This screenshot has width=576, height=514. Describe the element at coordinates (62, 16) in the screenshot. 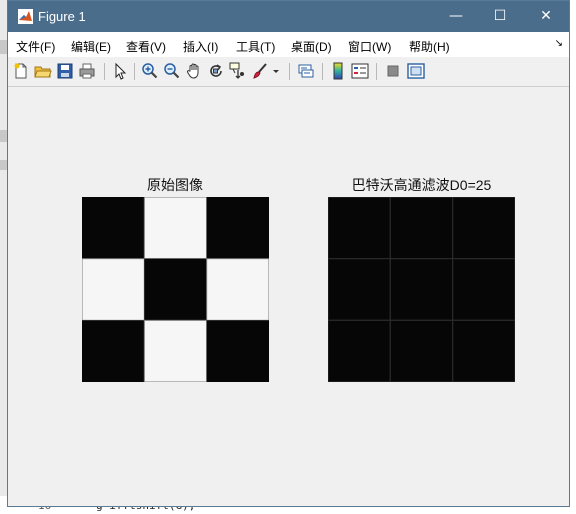

I see `window-title: Figure 1` at that location.